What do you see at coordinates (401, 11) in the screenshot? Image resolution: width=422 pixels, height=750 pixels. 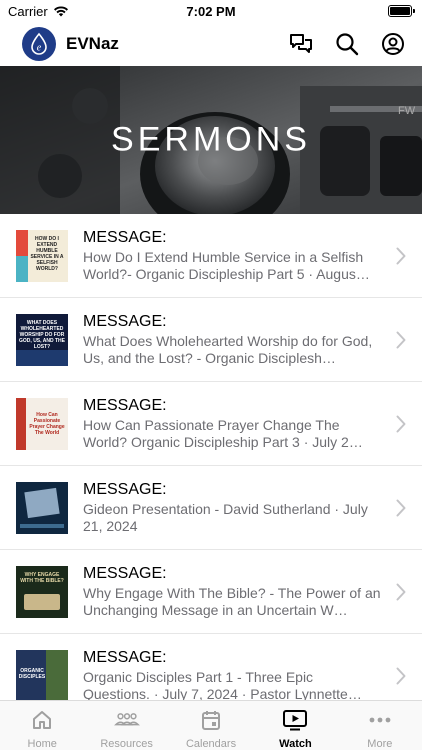 I see `battery-icon` at bounding box center [401, 11].